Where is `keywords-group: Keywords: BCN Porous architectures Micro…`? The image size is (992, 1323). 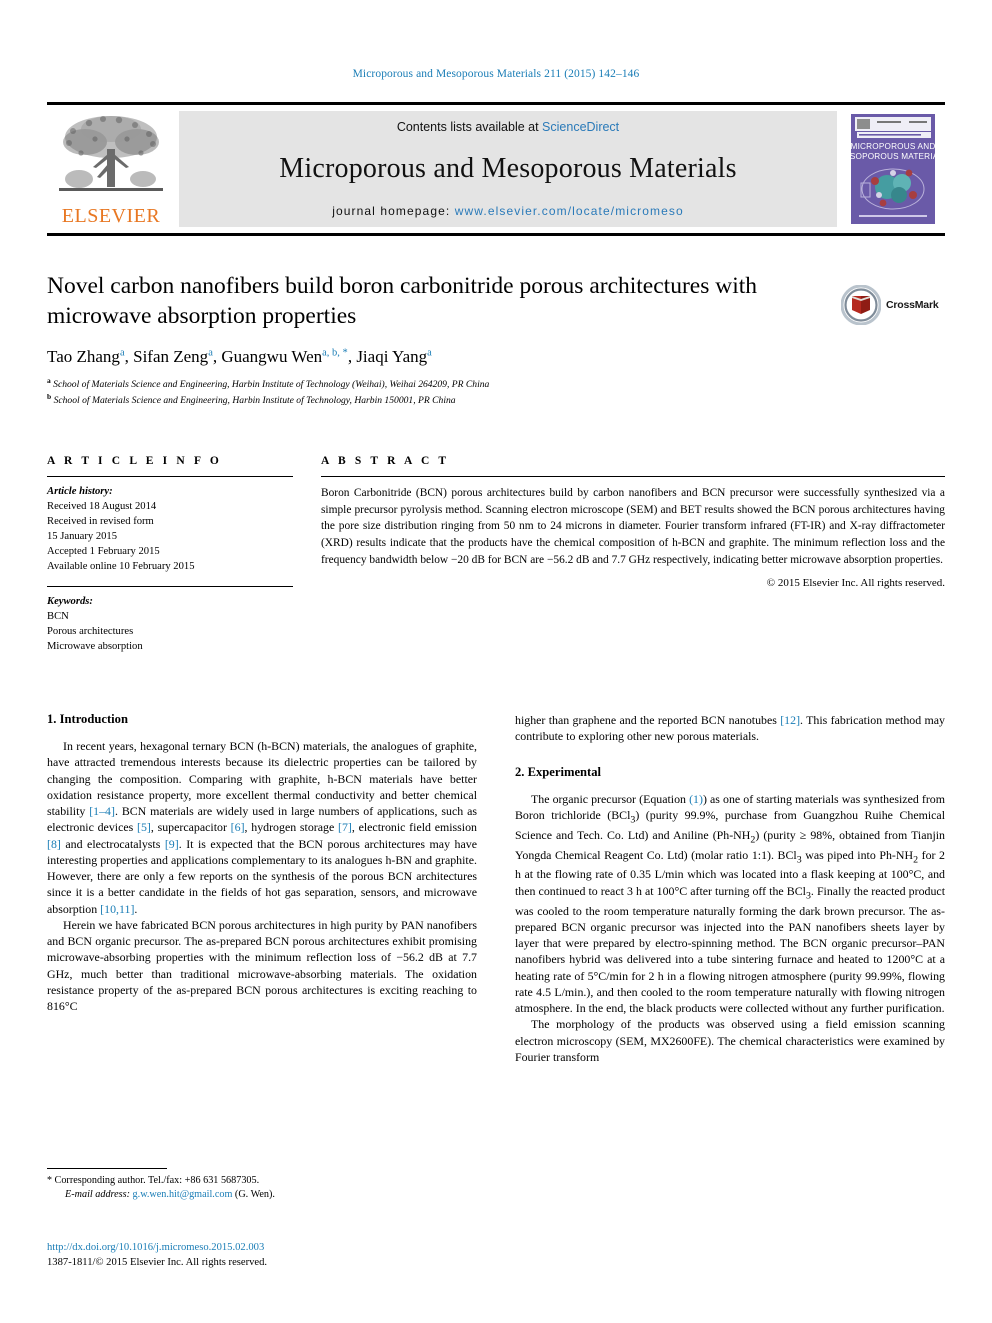
keywords-group: Keywords: BCN Porous architectures Micro… is located at coordinates (170, 620).